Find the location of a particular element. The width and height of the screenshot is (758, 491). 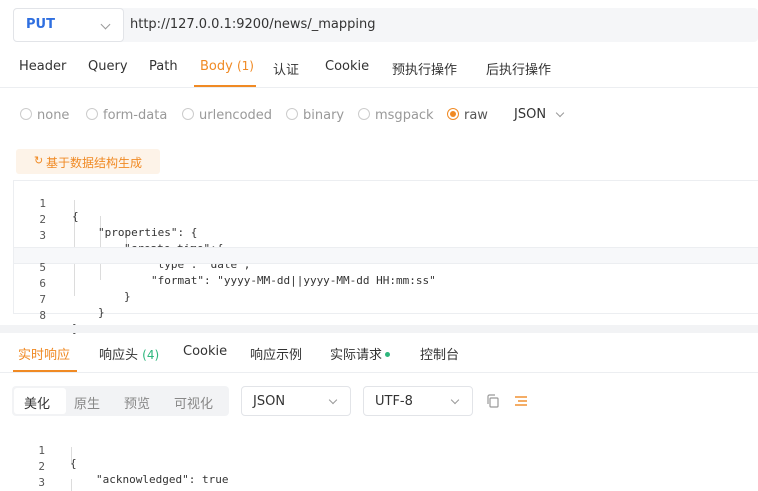

radio-urlencoded: urlencoded is located at coordinates (227, 115).